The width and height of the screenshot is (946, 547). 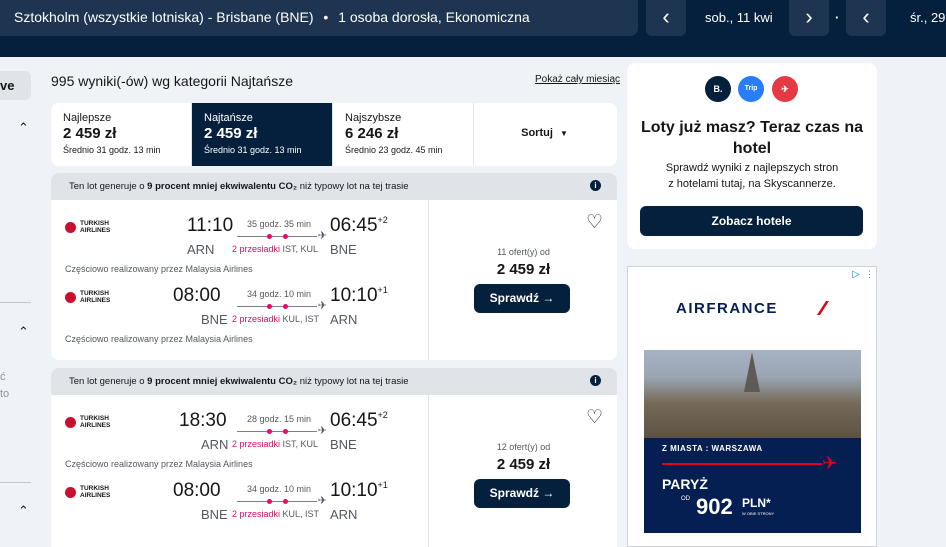 What do you see at coordinates (301, 514) in the screenshot?
I see `stops-airports: KUL, IST` at bounding box center [301, 514].